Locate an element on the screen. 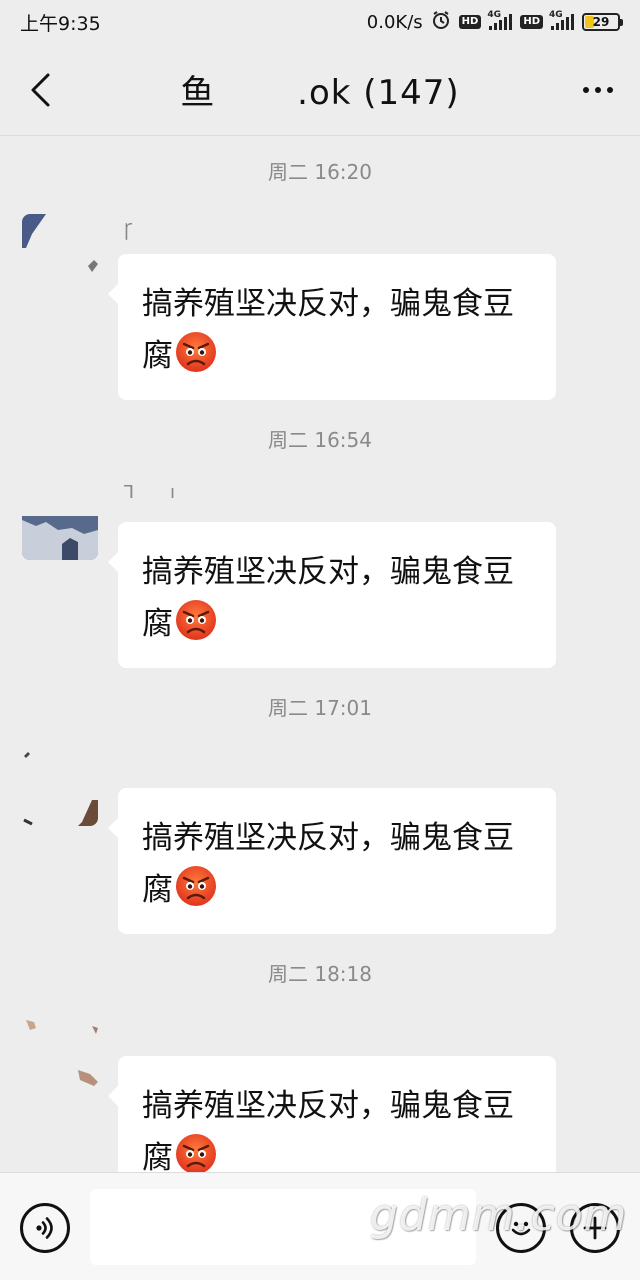  chat-header: 鱼 .ok (147) is located at coordinates (320, 90).